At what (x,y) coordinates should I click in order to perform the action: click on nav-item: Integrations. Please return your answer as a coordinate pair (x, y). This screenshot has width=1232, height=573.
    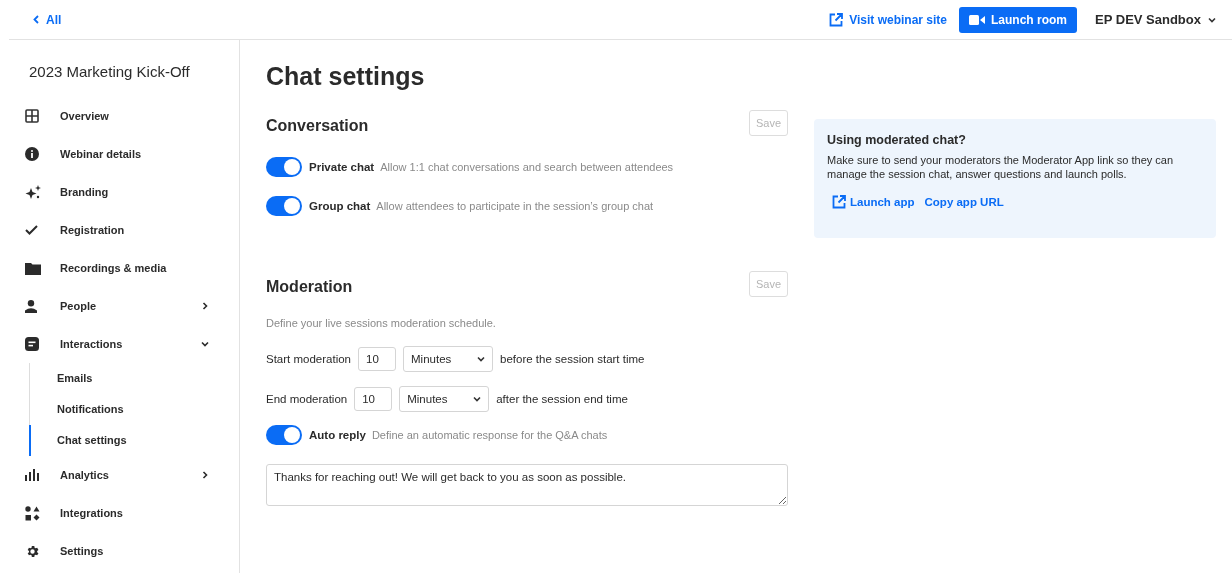
    Looking at the image, I should click on (120, 513).